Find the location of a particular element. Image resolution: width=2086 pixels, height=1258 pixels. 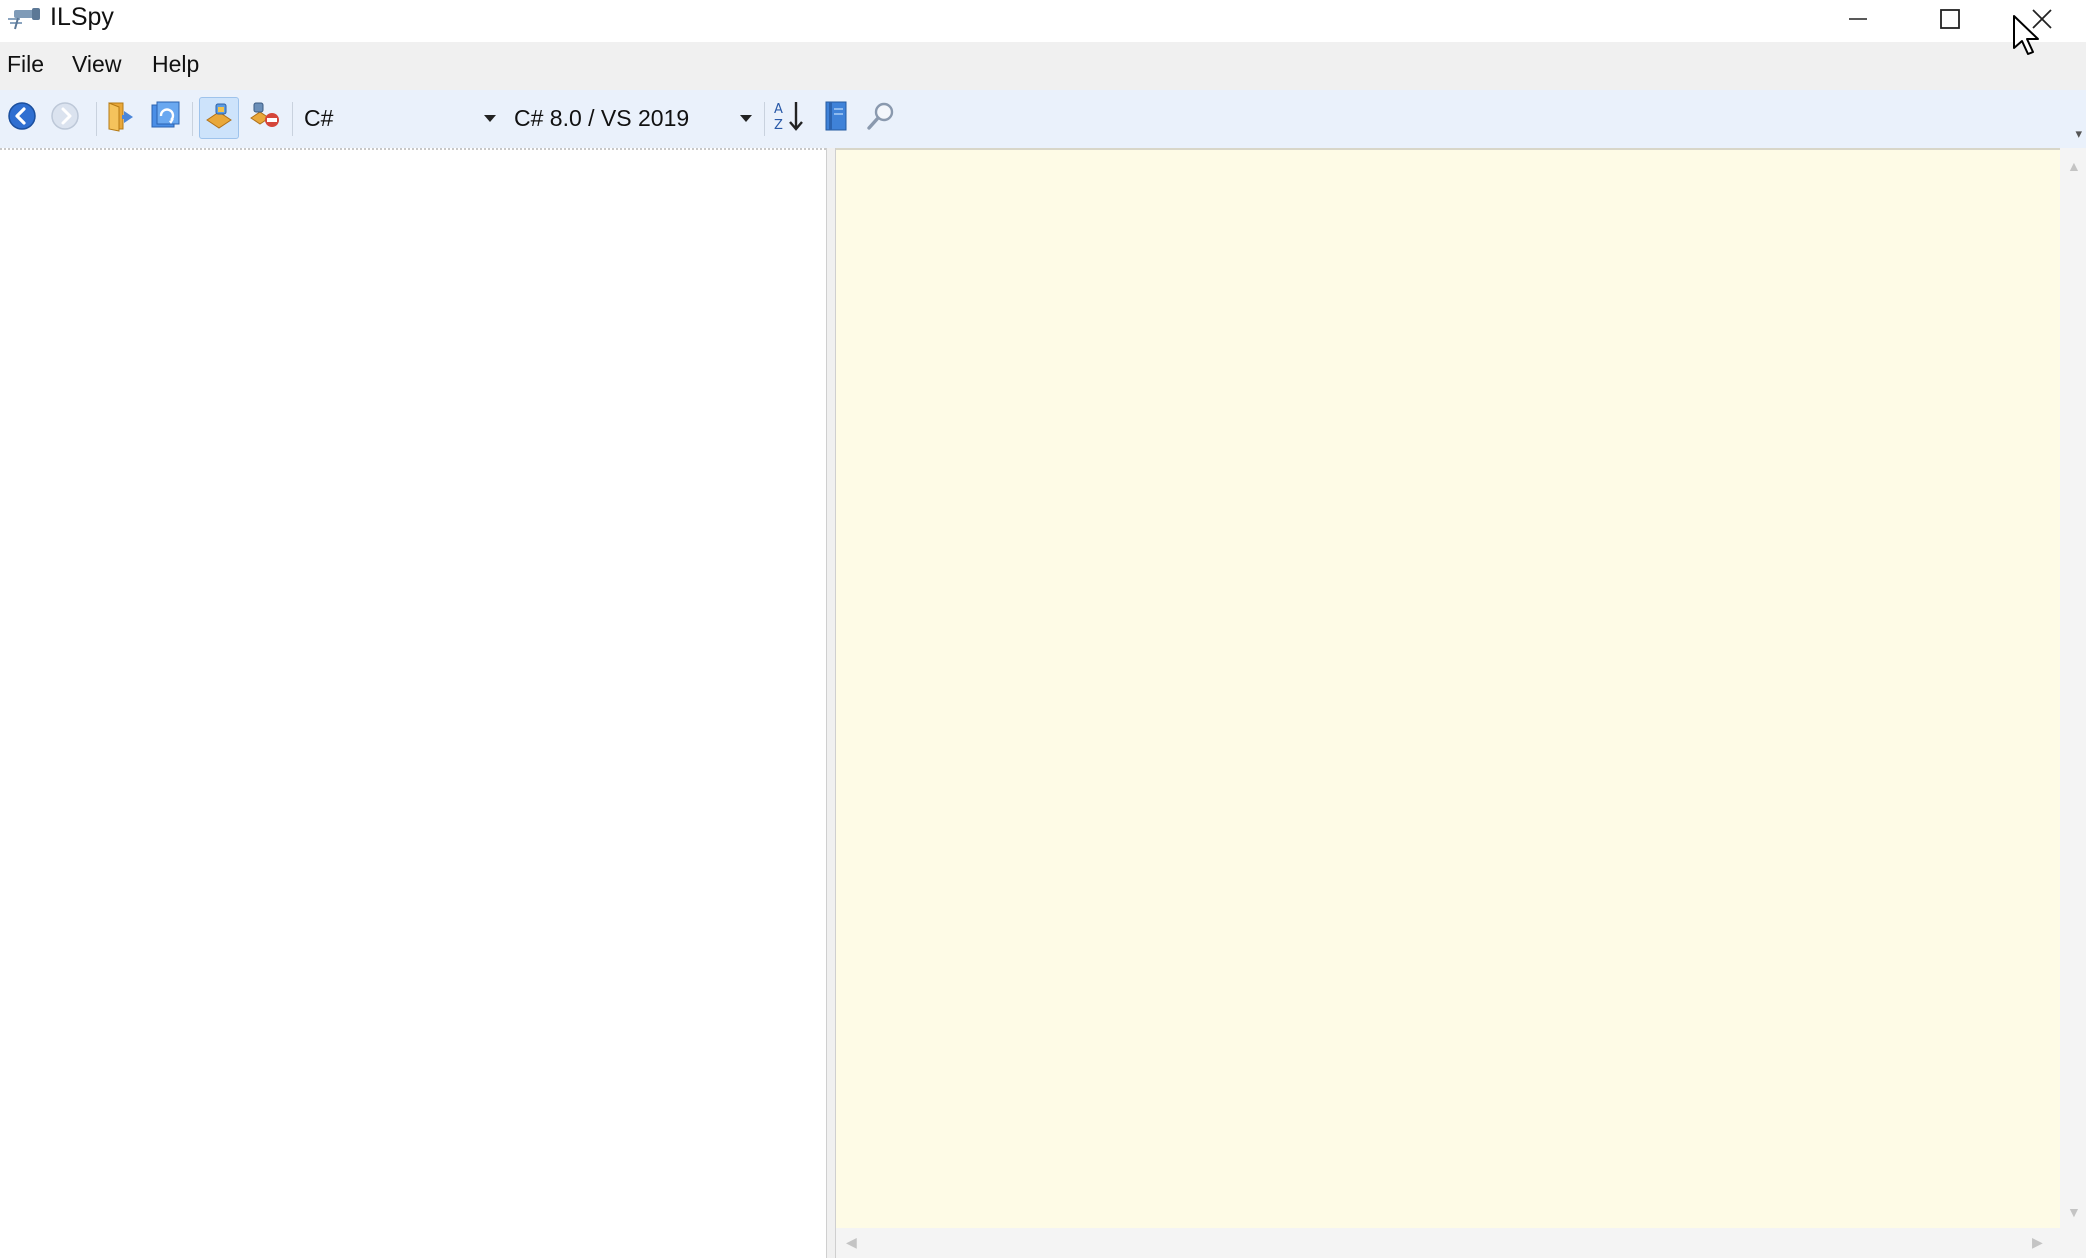

back-button is located at coordinates (22, 118).